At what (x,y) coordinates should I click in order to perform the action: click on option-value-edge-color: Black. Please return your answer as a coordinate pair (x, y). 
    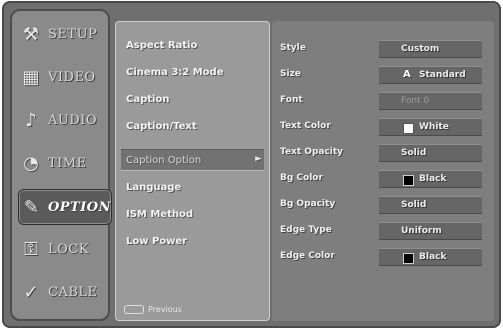
    Looking at the image, I should click on (430, 257).